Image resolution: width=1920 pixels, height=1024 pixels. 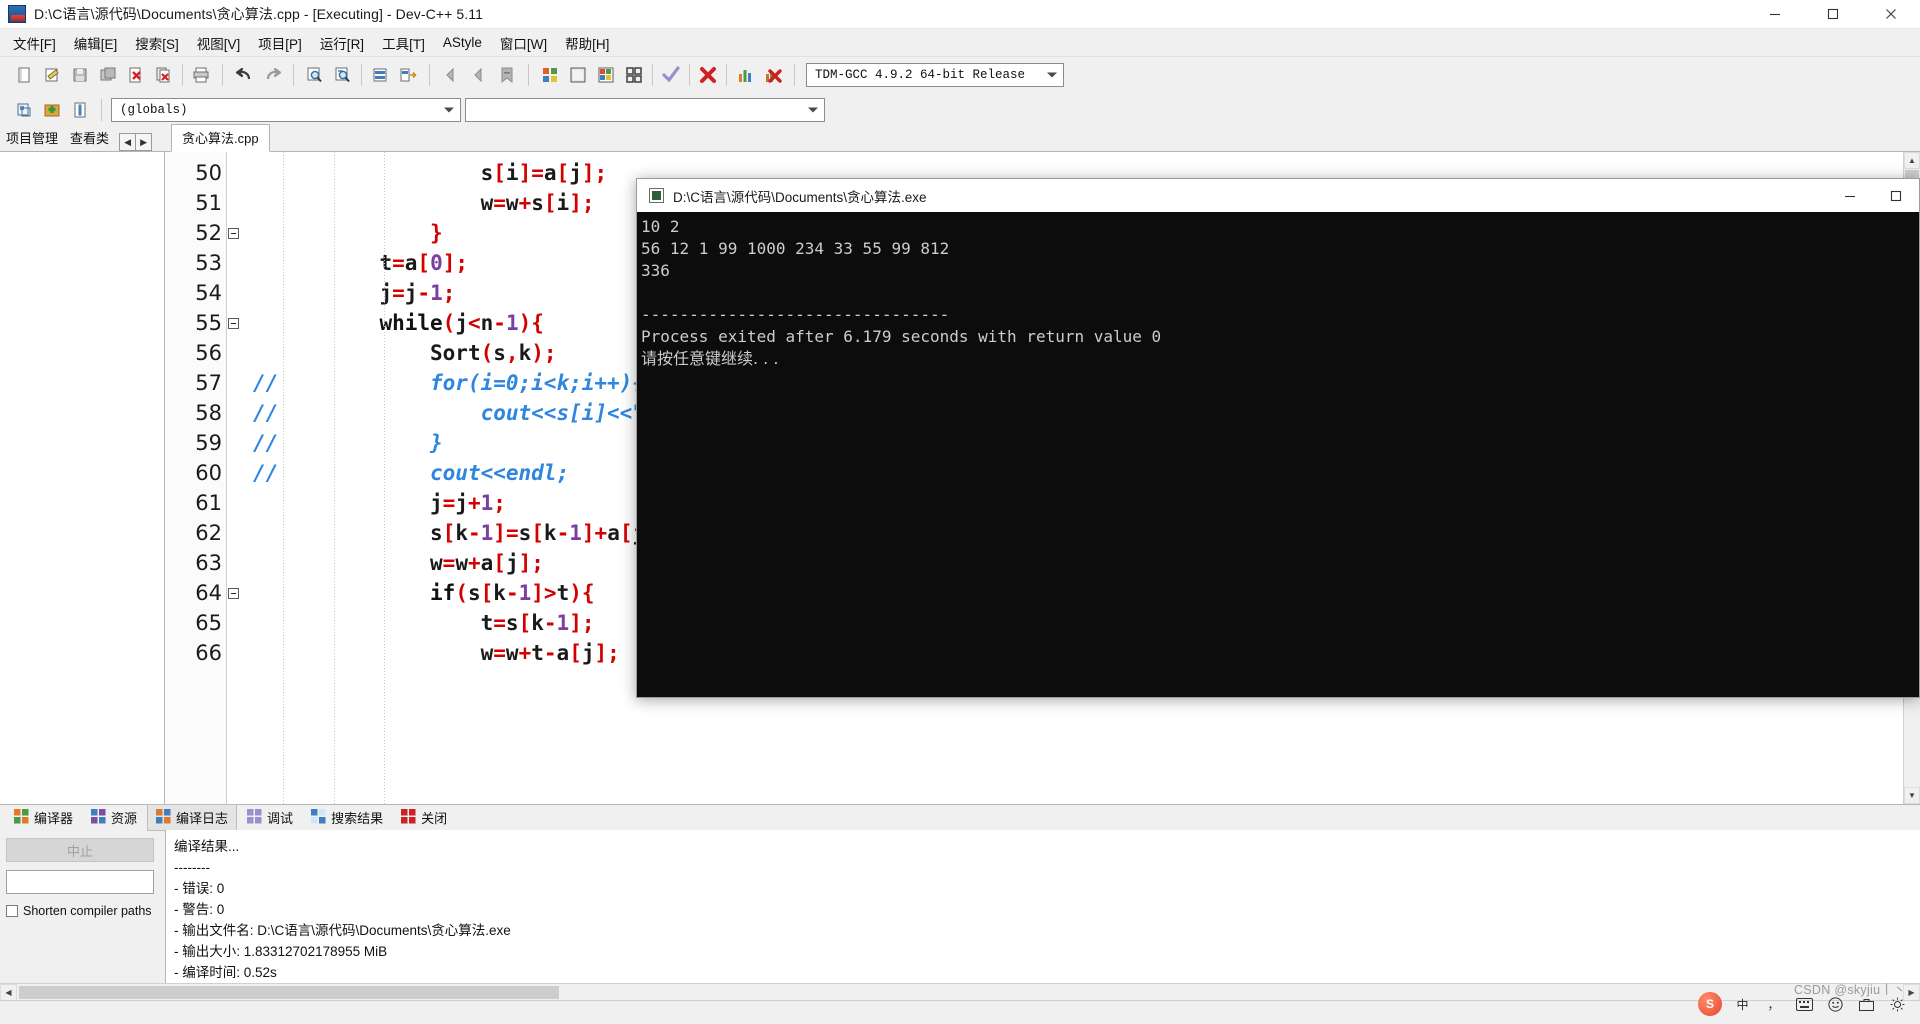 What do you see at coordinates (318, 817) in the screenshot?
I see `search-results-icon` at bounding box center [318, 817].